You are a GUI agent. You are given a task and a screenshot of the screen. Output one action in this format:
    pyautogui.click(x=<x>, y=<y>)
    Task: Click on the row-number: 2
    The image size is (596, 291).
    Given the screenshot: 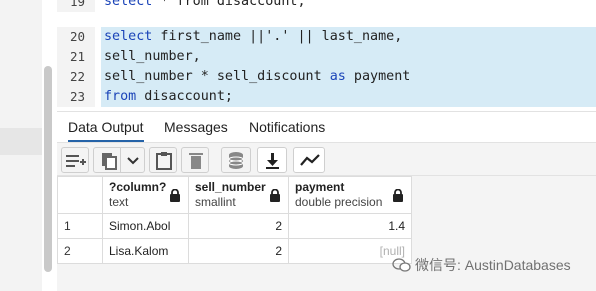 What is the action you would take?
    pyautogui.click(x=80, y=251)
    